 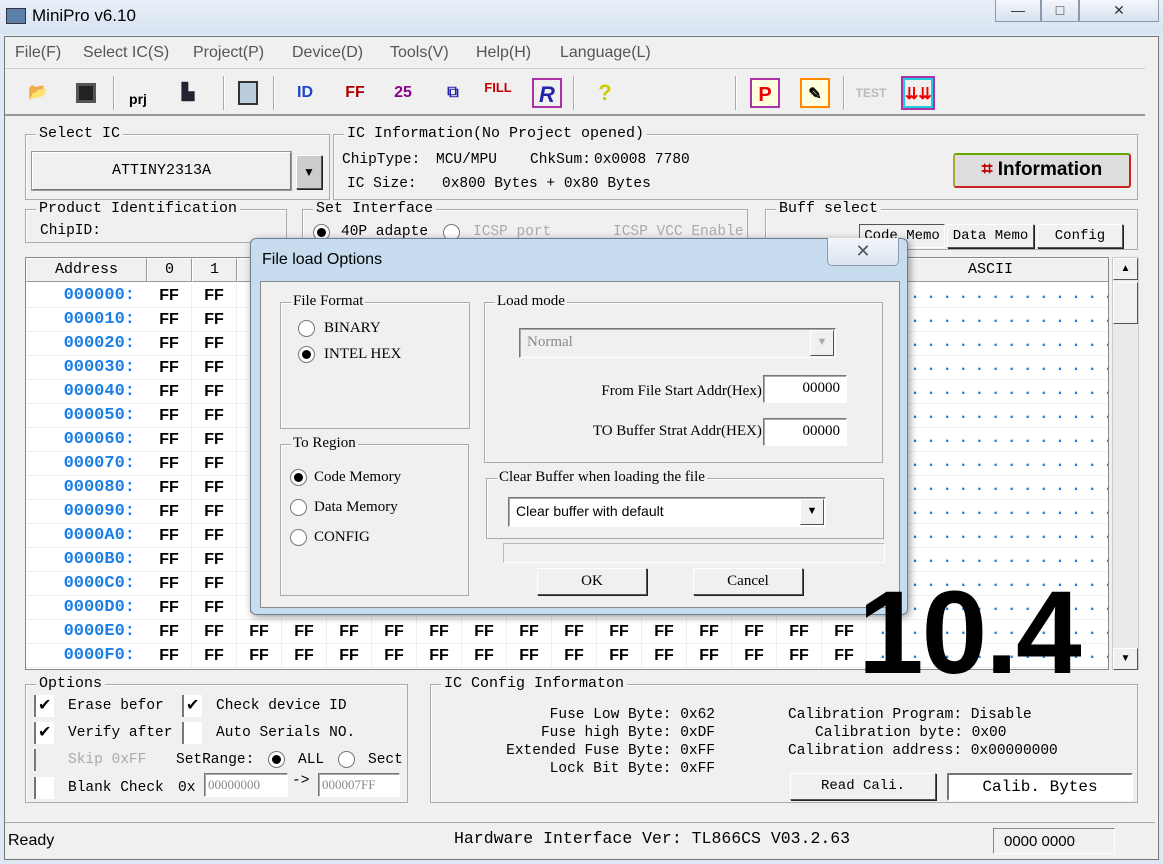 I want to click on from-addr-input: 00000, so click(x=805, y=389).